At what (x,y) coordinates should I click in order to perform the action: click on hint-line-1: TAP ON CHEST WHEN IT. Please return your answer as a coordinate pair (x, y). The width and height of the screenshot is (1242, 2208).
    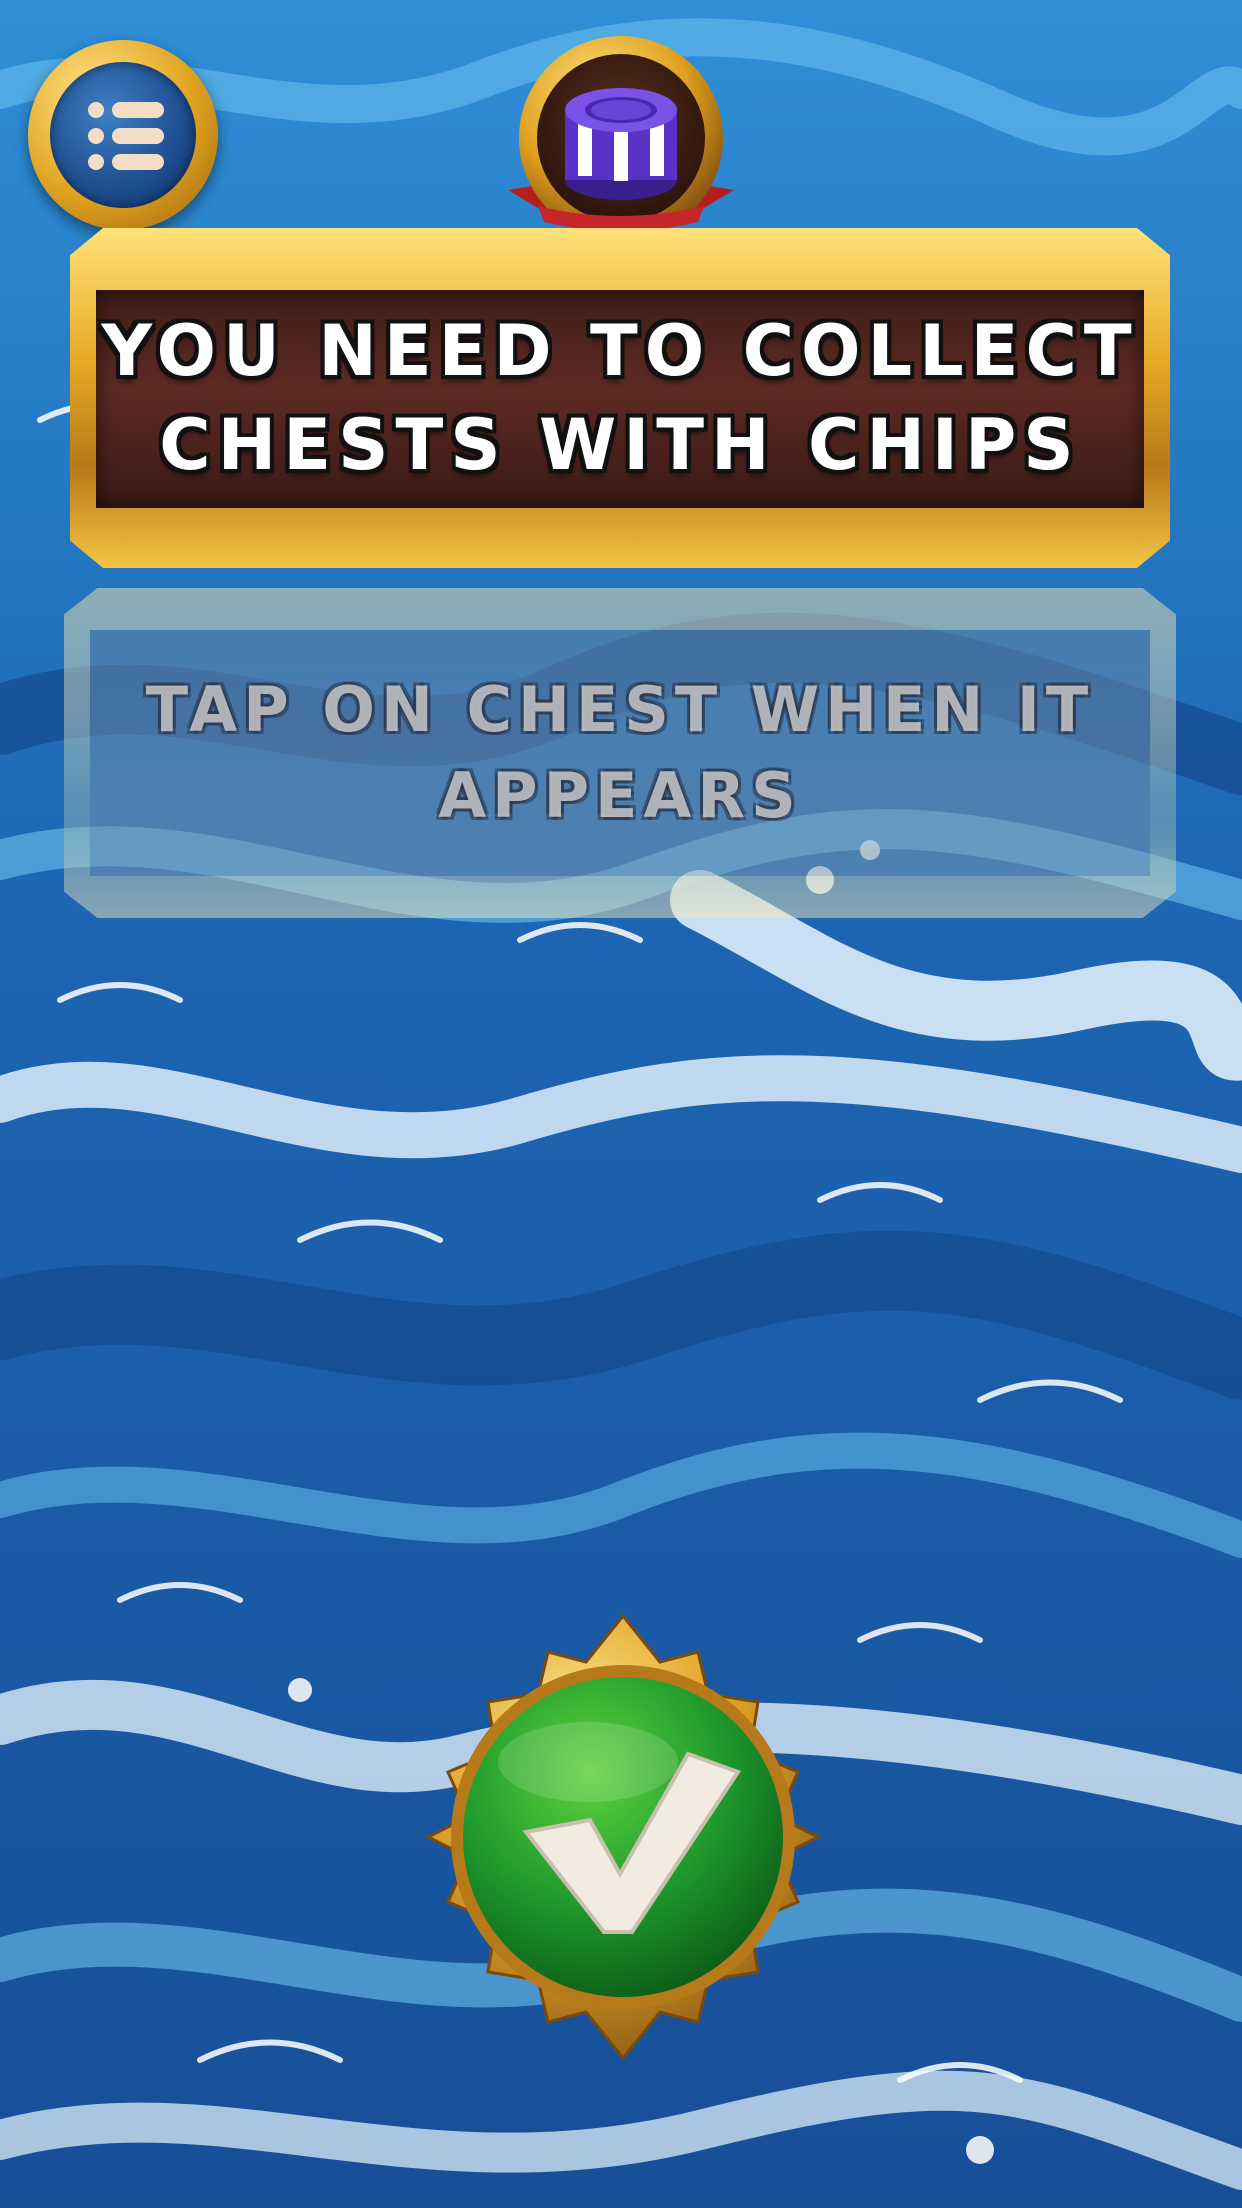
    Looking at the image, I should click on (620, 709).